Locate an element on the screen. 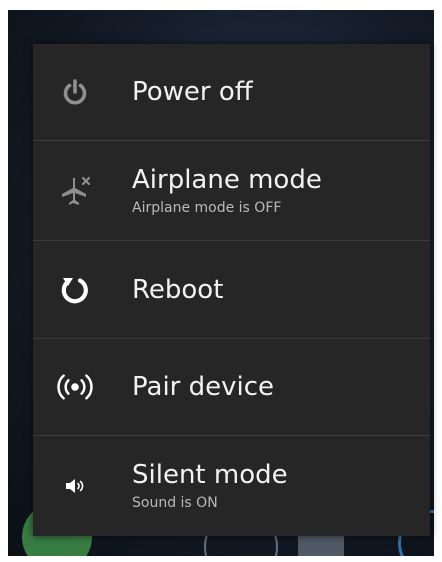 This screenshot has height=562, width=442. power-icon is located at coordinates (75, 92).